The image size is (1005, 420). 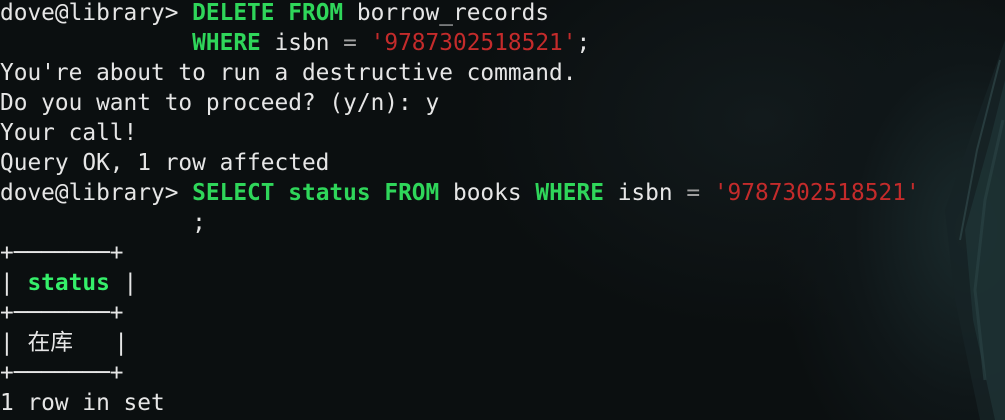 What do you see at coordinates (453, 13) in the screenshot?
I see `table-name: borrow_records` at bounding box center [453, 13].